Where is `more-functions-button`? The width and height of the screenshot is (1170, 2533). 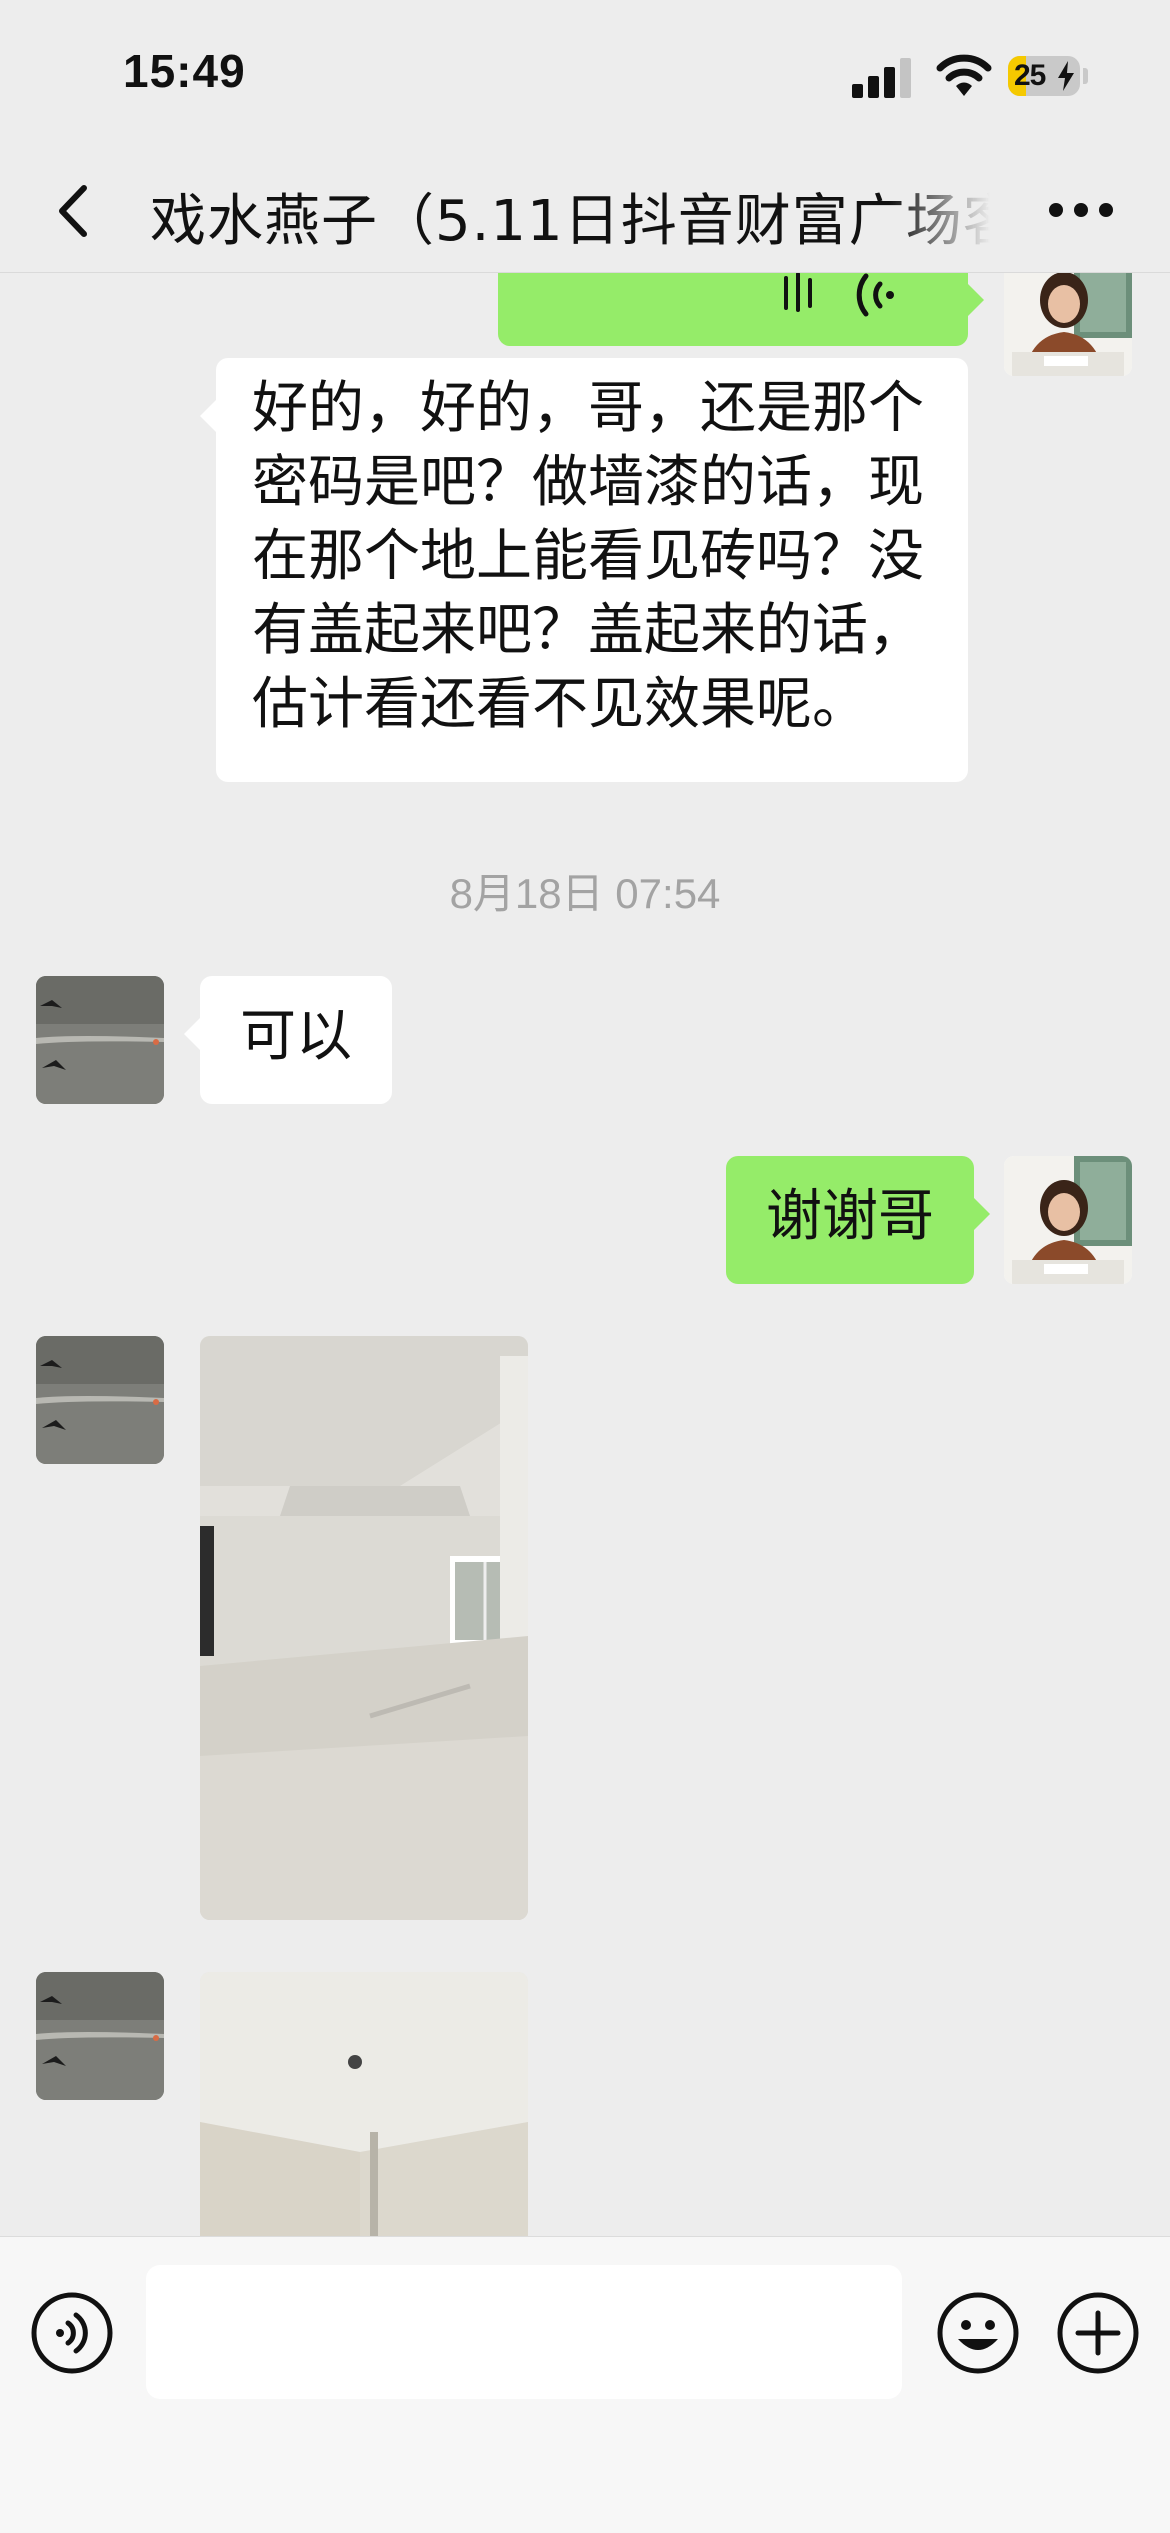
more-functions-button is located at coordinates (1098, 2333).